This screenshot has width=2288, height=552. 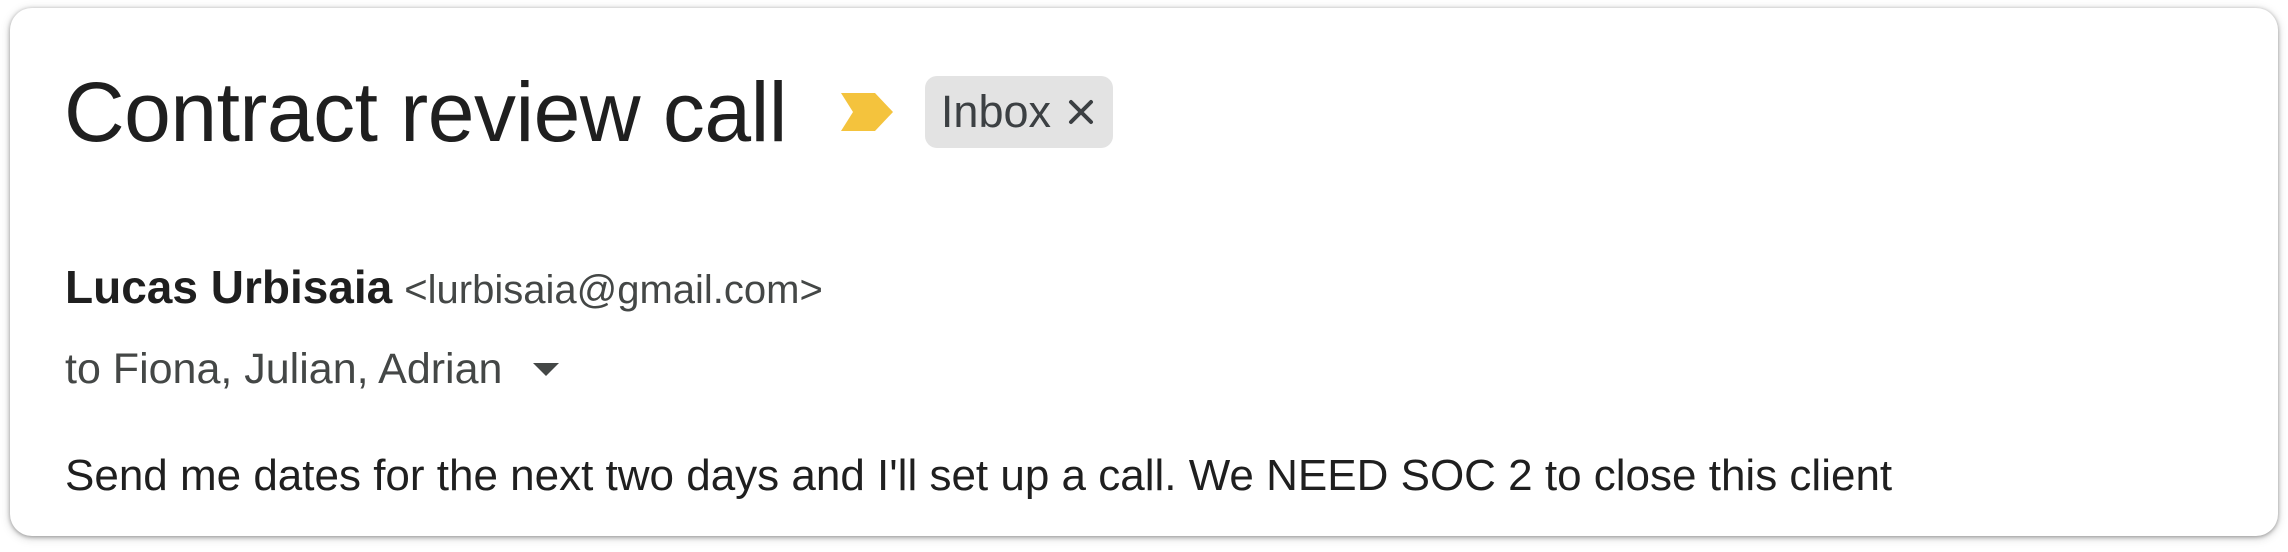 I want to click on importance-arrow-icon, so click(x=867, y=112).